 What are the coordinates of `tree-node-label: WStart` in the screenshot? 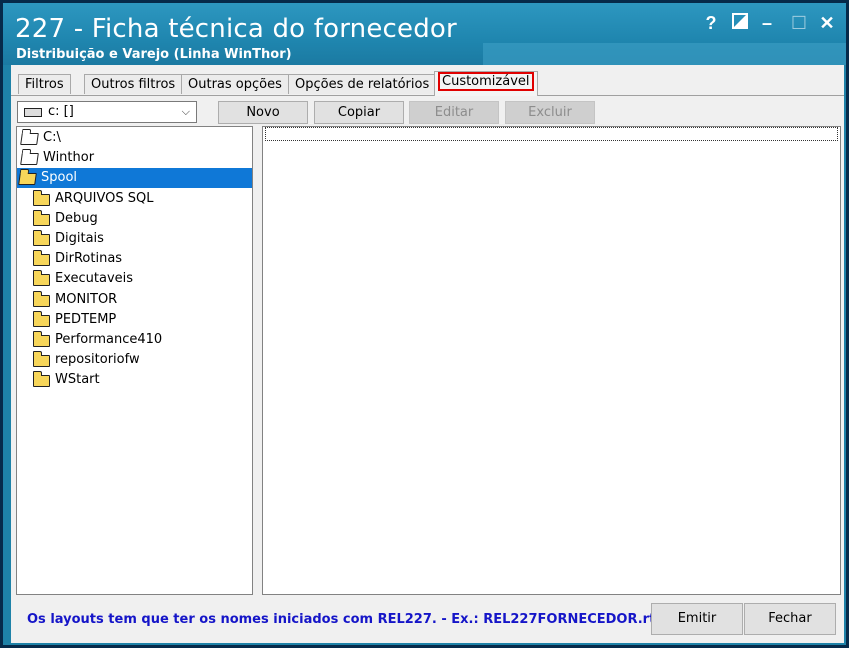 It's located at (77, 380).